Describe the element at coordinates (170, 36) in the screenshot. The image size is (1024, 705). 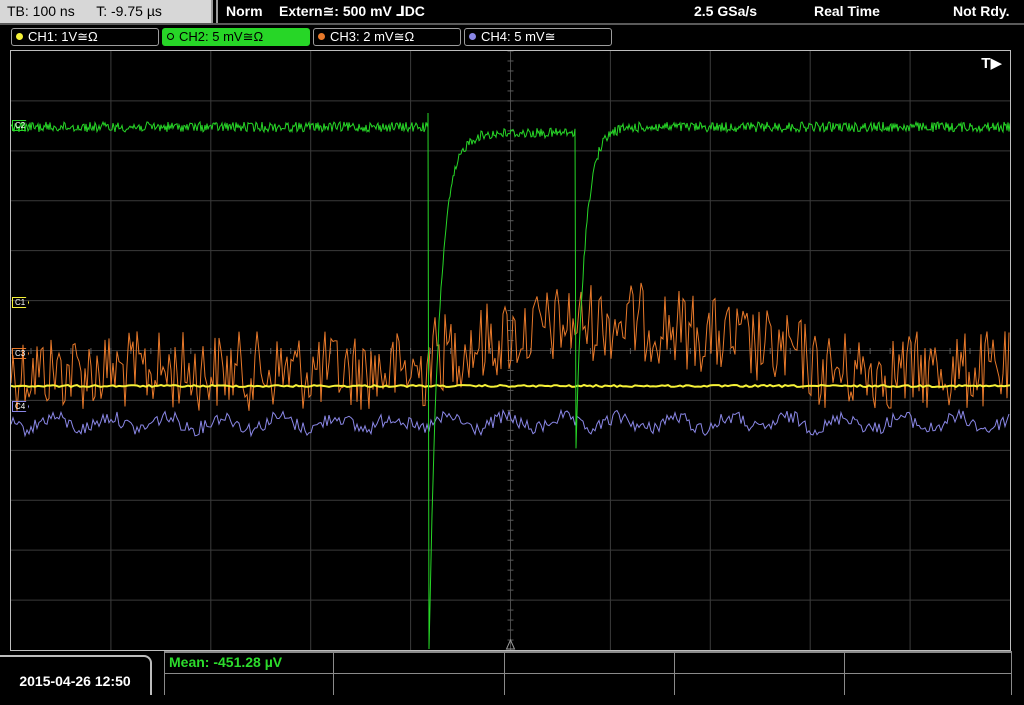
I see `ch2-color-dot` at that location.